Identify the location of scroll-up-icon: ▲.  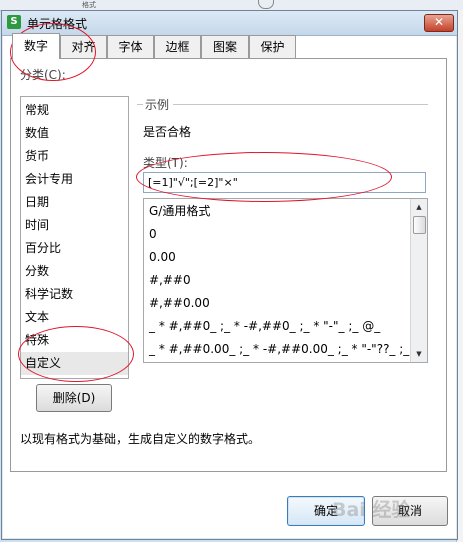
(419, 207).